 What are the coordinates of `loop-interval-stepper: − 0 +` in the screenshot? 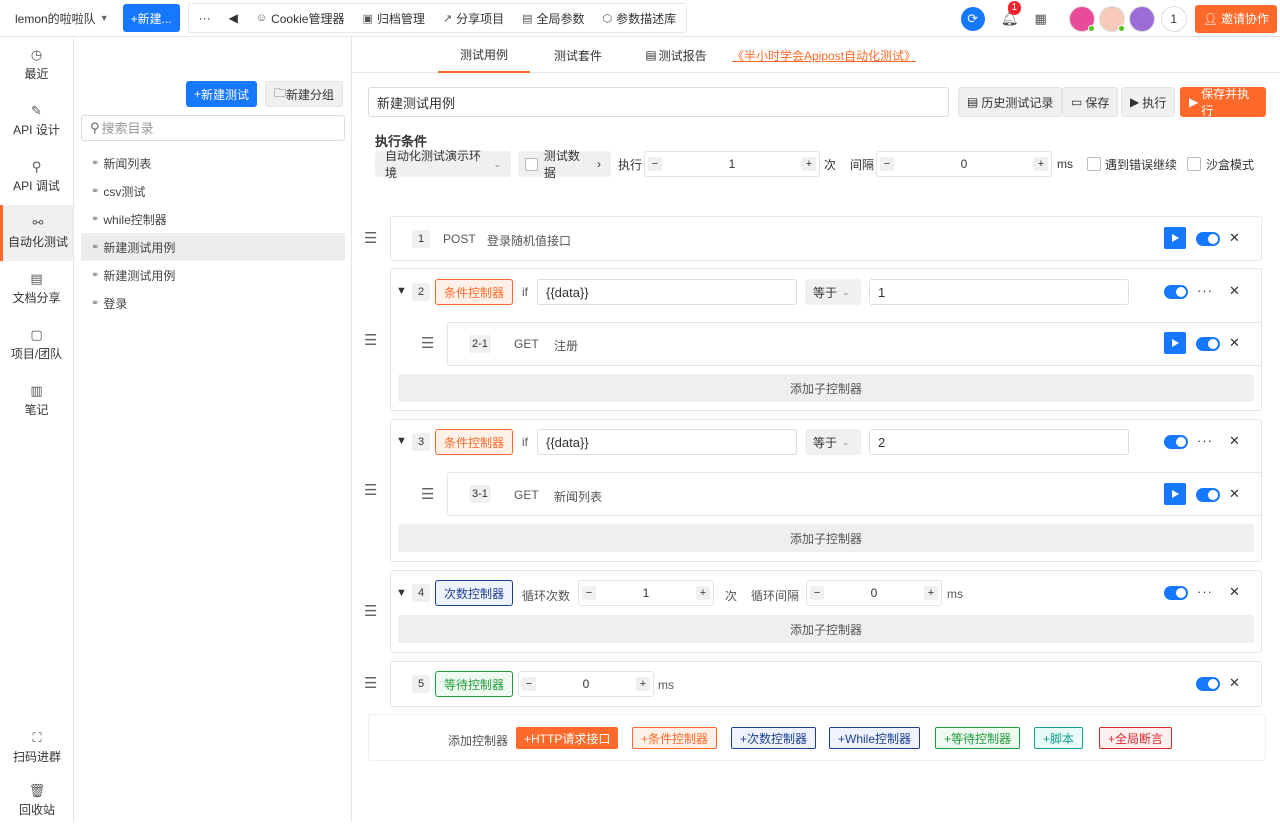 It's located at (874, 593).